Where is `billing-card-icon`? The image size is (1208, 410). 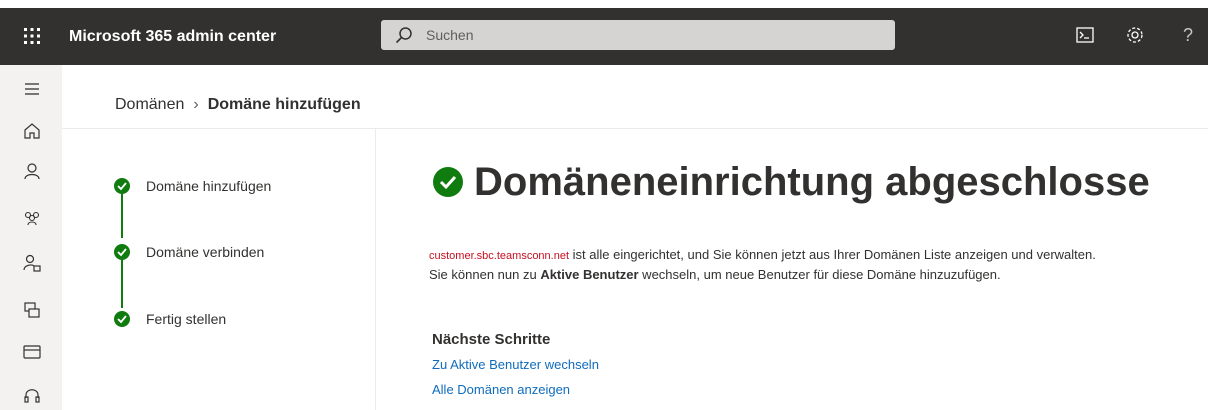
billing-card-icon is located at coordinates (32, 352).